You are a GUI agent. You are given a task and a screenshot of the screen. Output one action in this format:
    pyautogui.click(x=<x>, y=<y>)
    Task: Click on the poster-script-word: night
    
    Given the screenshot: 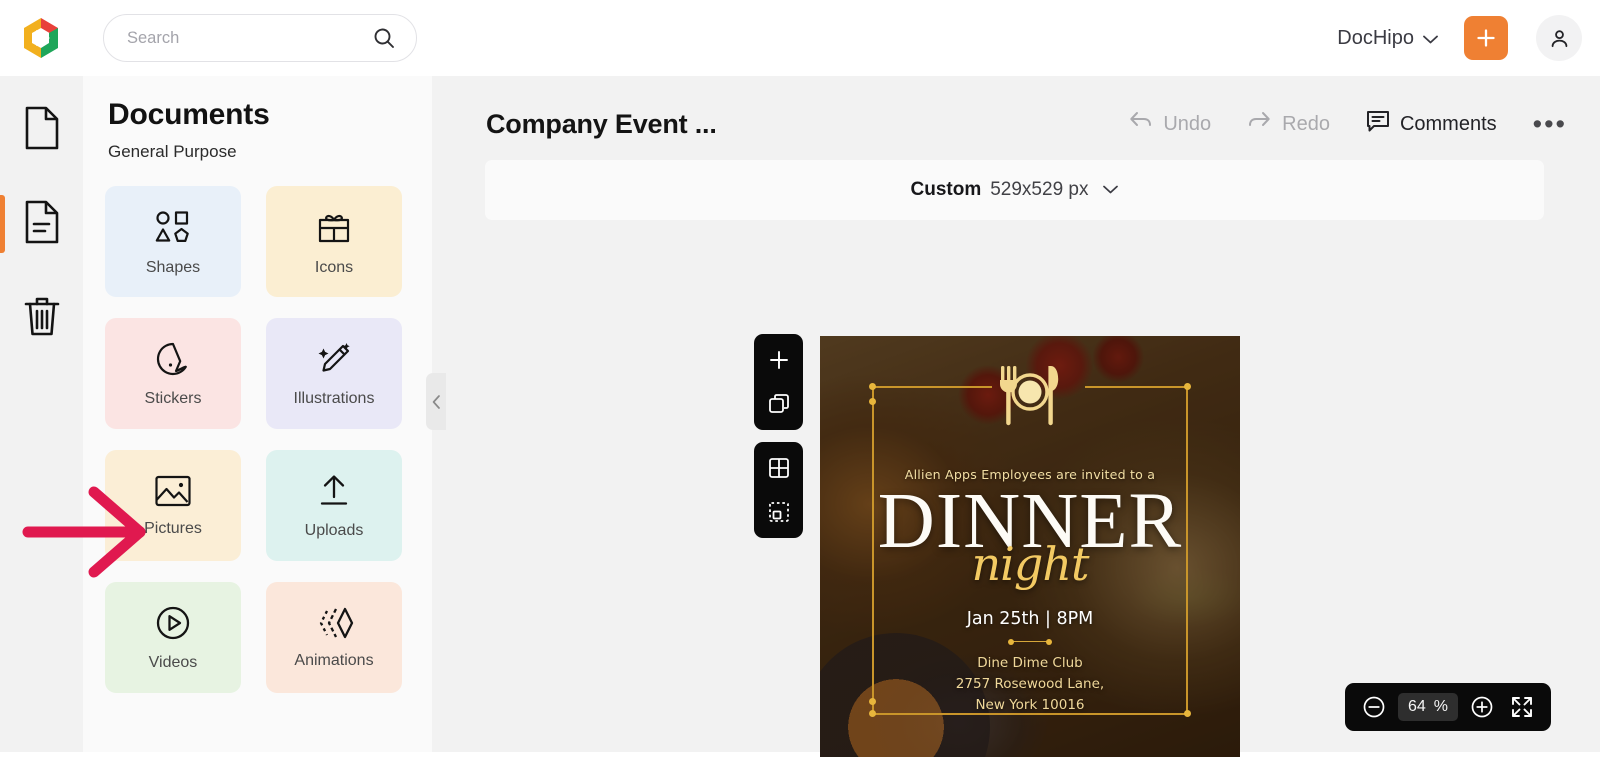 What is the action you would take?
    pyautogui.click(x=1030, y=564)
    